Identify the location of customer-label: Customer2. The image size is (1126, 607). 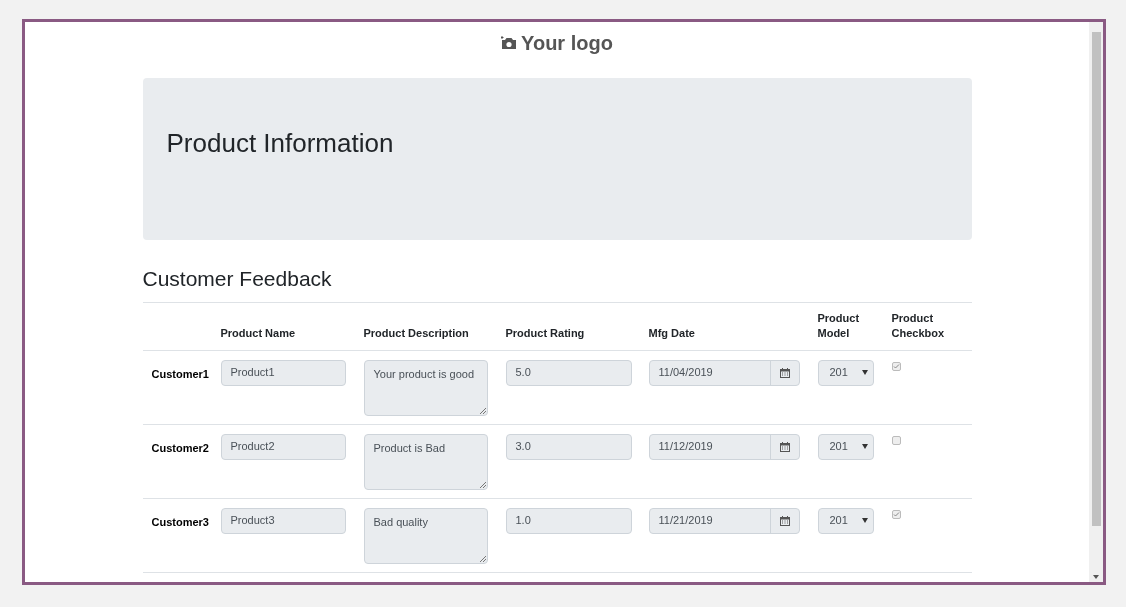
(180, 447).